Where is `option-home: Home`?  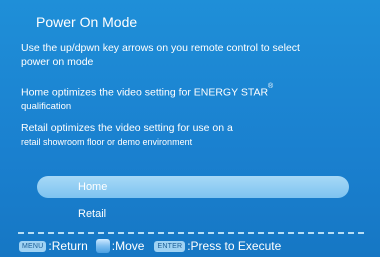
option-home: Home is located at coordinates (193, 187).